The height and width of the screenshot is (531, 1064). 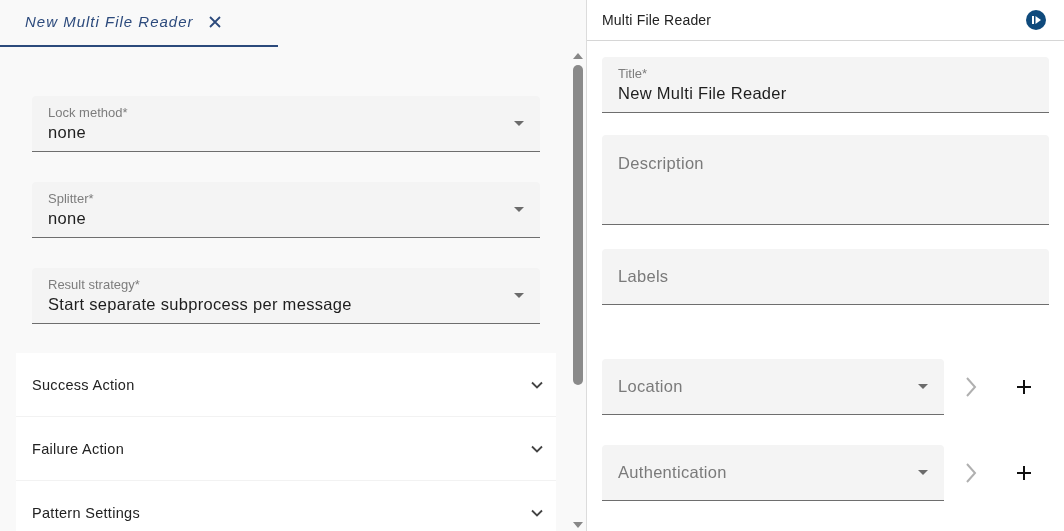 I want to click on text-field: Labels, so click(x=825, y=277).